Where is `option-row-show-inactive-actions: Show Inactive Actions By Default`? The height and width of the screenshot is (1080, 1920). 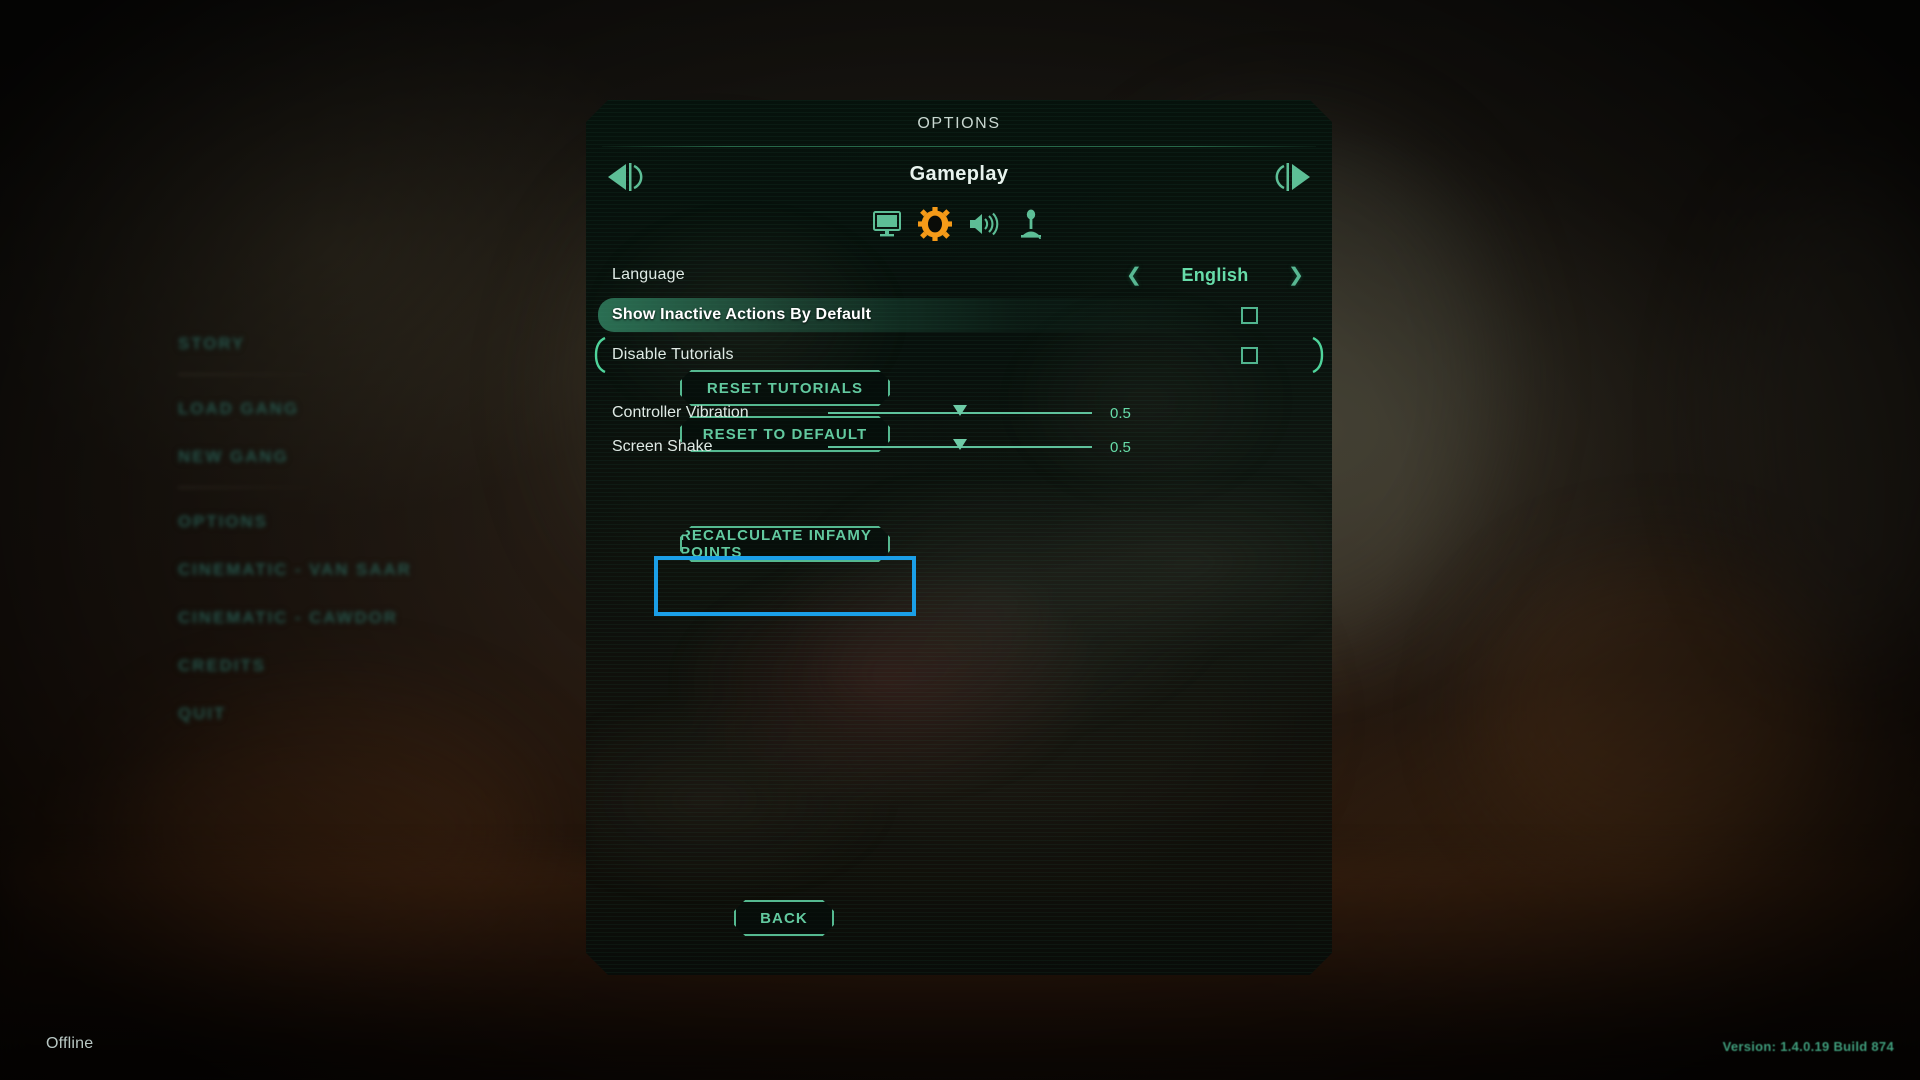
option-row-show-inactive-actions: Show Inactive Actions By Default is located at coordinates (959, 315).